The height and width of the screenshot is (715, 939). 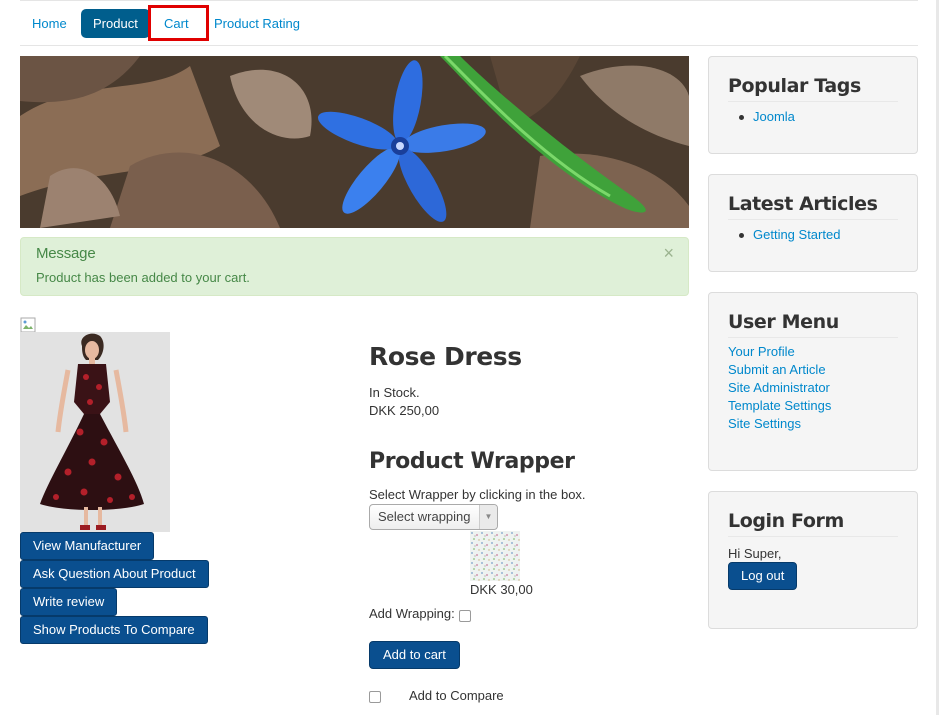 What do you see at coordinates (477, 494) in the screenshot?
I see `wrapper-help-text: Select Wrapper by clicking in the box.` at bounding box center [477, 494].